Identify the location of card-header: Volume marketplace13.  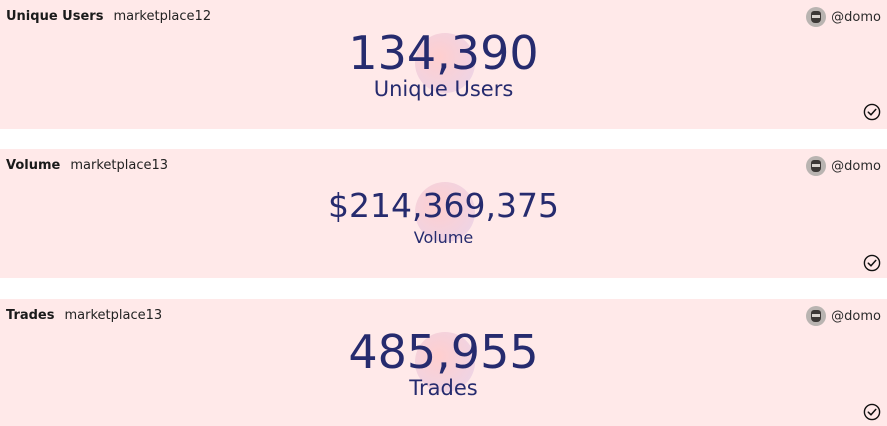
(87, 165).